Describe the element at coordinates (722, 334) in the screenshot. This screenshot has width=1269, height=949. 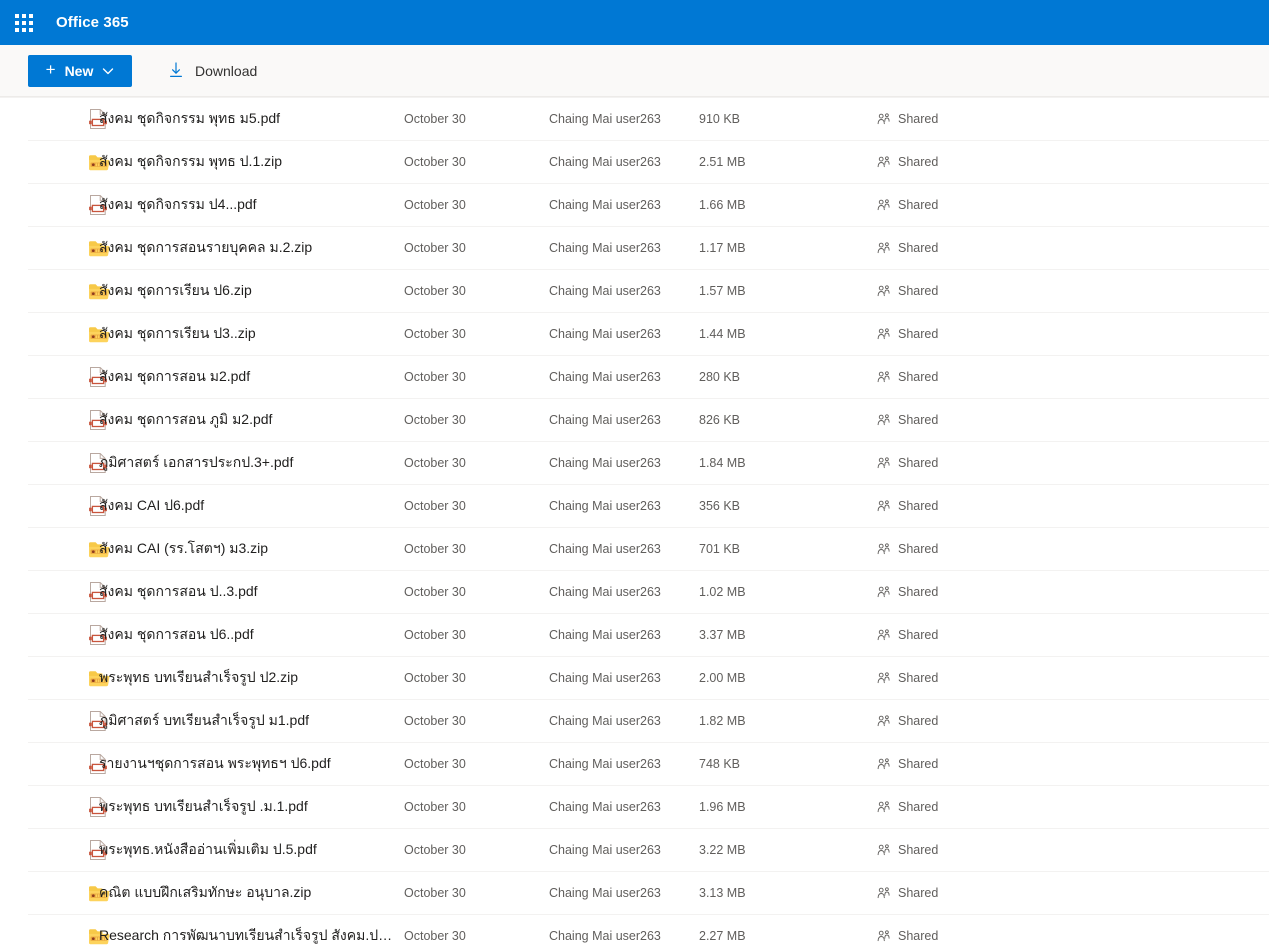
I see `file-size: 1.44 MB` at that location.